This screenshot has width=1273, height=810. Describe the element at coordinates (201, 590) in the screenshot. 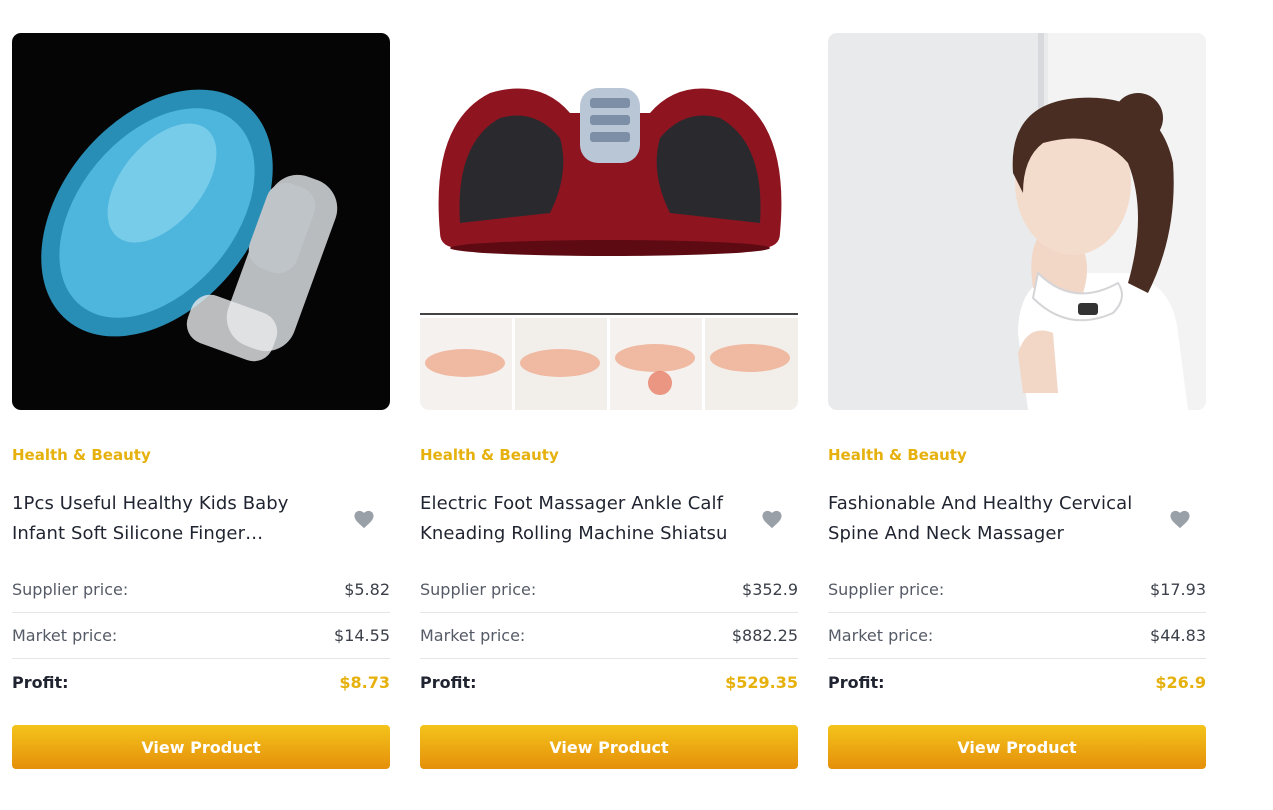

I see `supplier-price-row: Supplier price: $5.82` at that location.